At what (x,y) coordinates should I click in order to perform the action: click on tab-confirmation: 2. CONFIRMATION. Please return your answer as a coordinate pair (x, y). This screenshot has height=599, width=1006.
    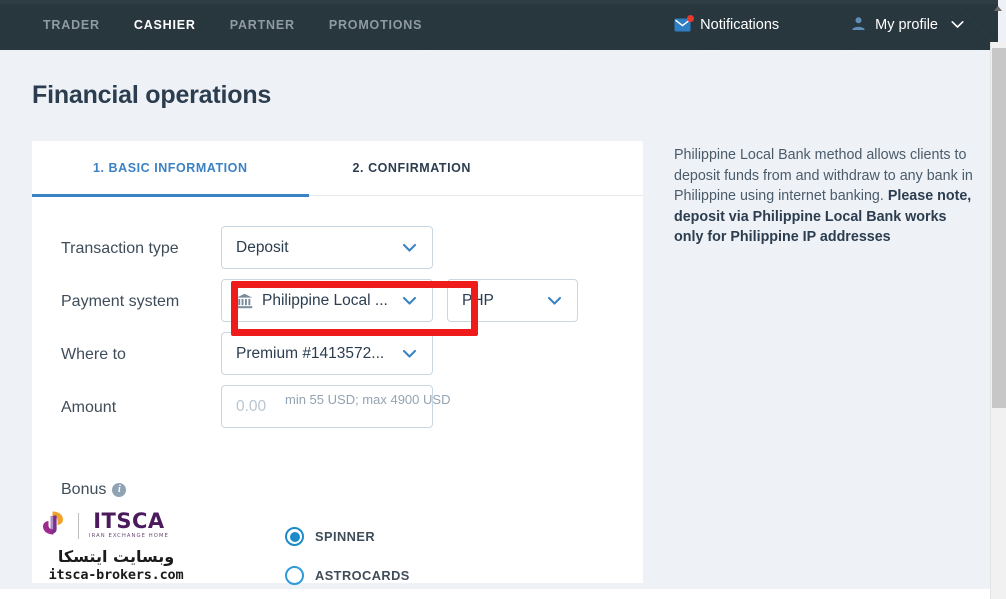
    Looking at the image, I should click on (412, 168).